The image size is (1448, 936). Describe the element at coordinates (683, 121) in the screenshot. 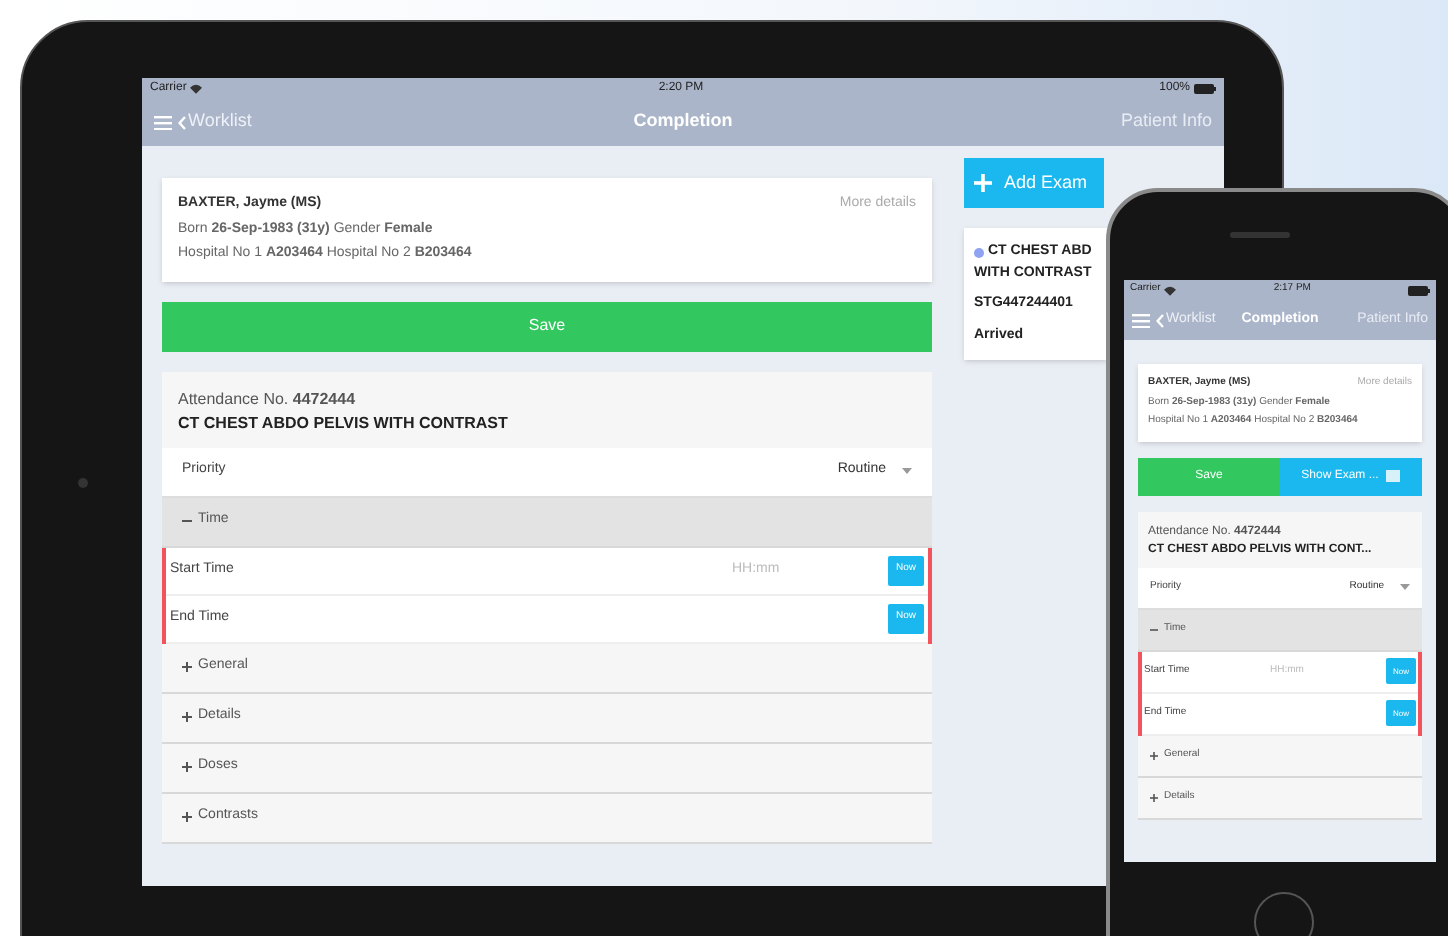

I see `screen-title: Completion` at that location.